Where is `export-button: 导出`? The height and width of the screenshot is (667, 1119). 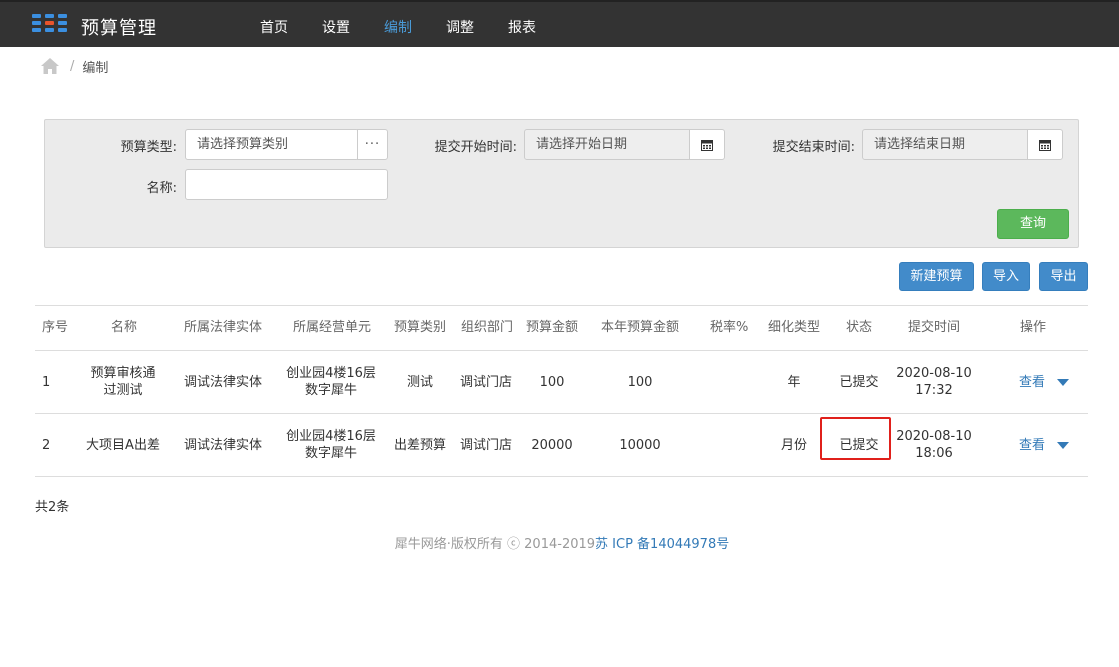 export-button: 导出 is located at coordinates (1063, 276).